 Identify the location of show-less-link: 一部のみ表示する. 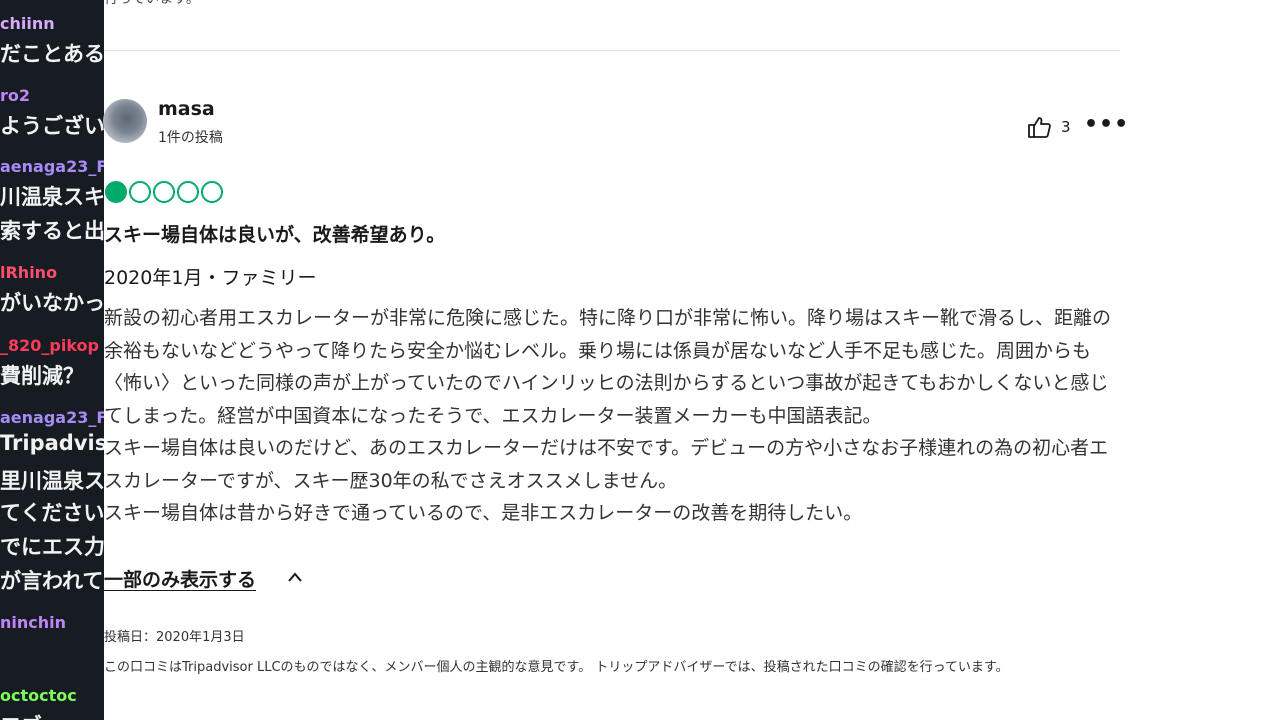
(180, 578).